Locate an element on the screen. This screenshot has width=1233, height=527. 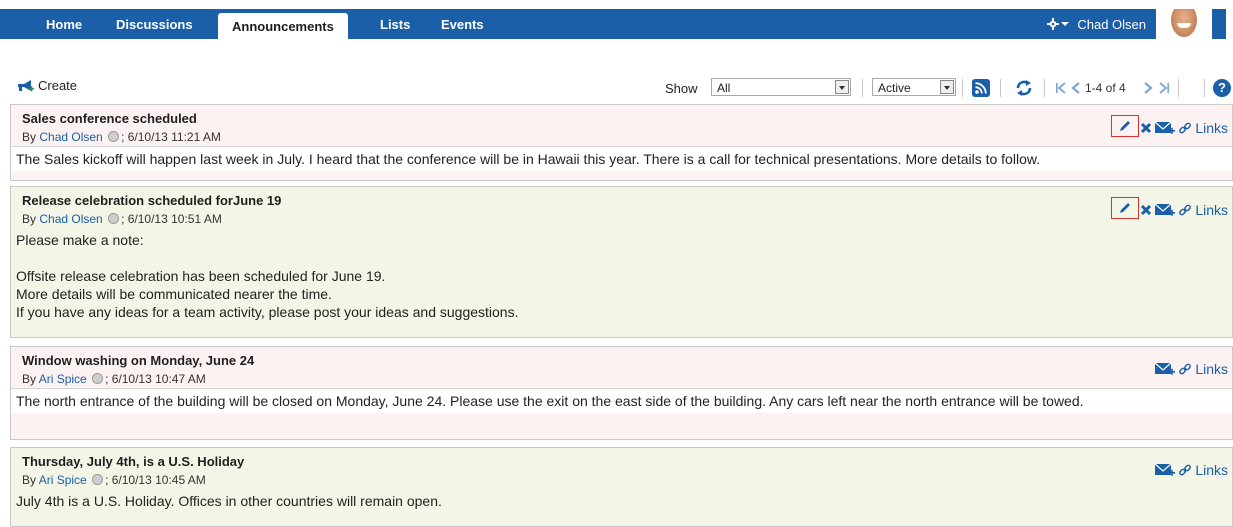
last-page-icon is located at coordinates (1164, 88).